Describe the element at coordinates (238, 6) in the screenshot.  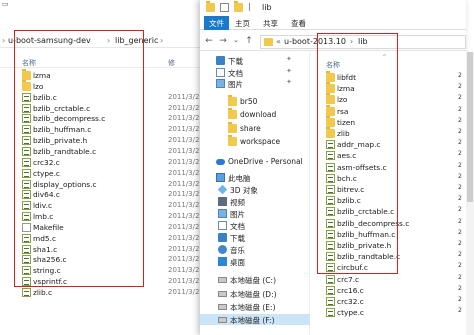
I see `new-folder-icon` at that location.